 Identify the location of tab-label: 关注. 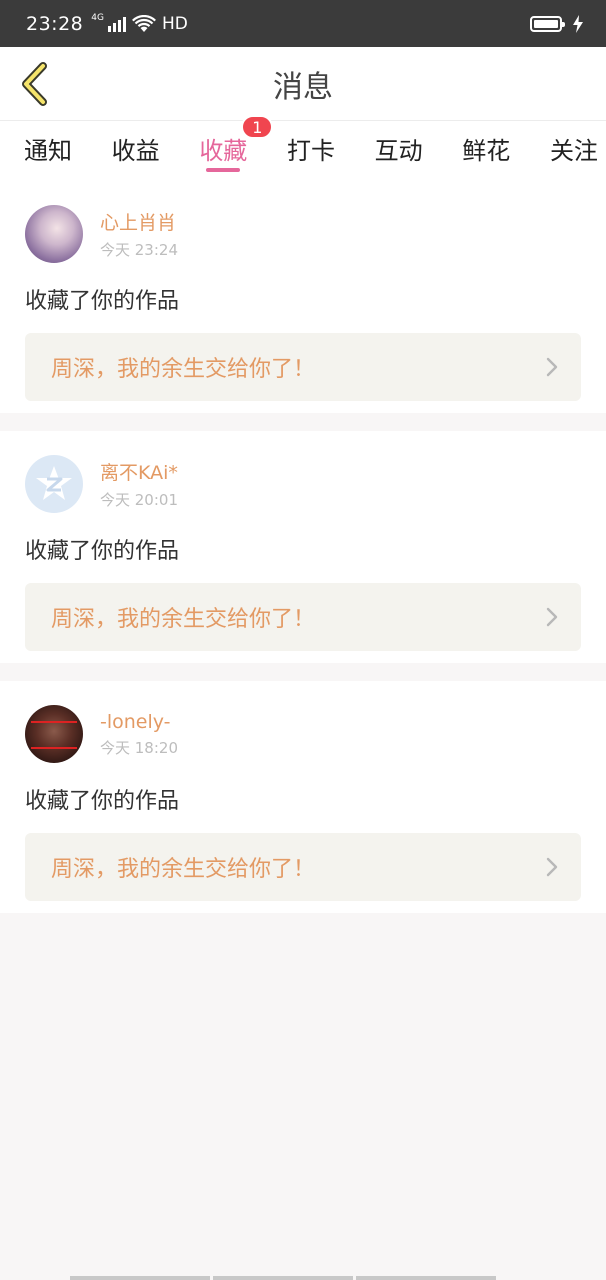
(573, 151).